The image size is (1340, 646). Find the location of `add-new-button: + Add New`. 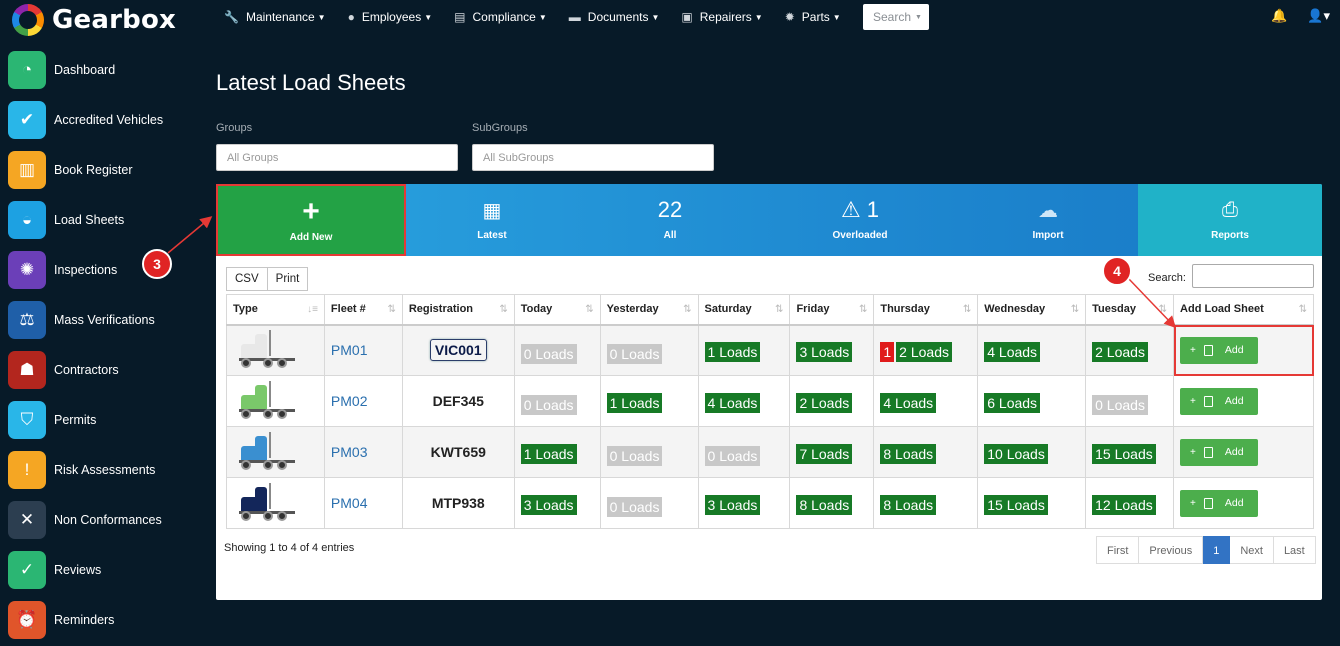

add-new-button: + Add New is located at coordinates (311, 220).